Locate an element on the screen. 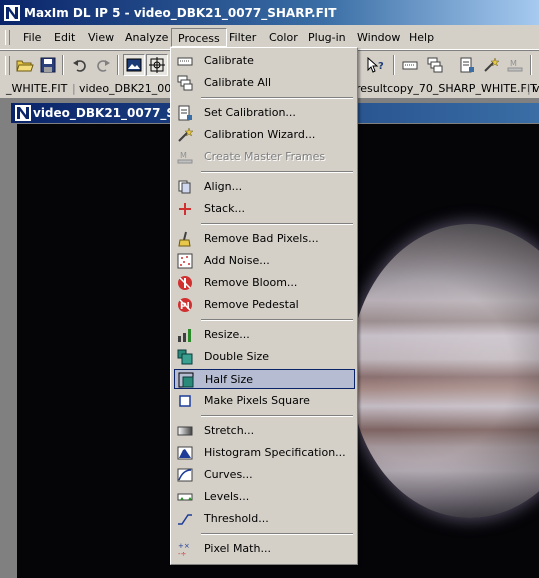  pixels-square-icon is located at coordinates (185, 401).